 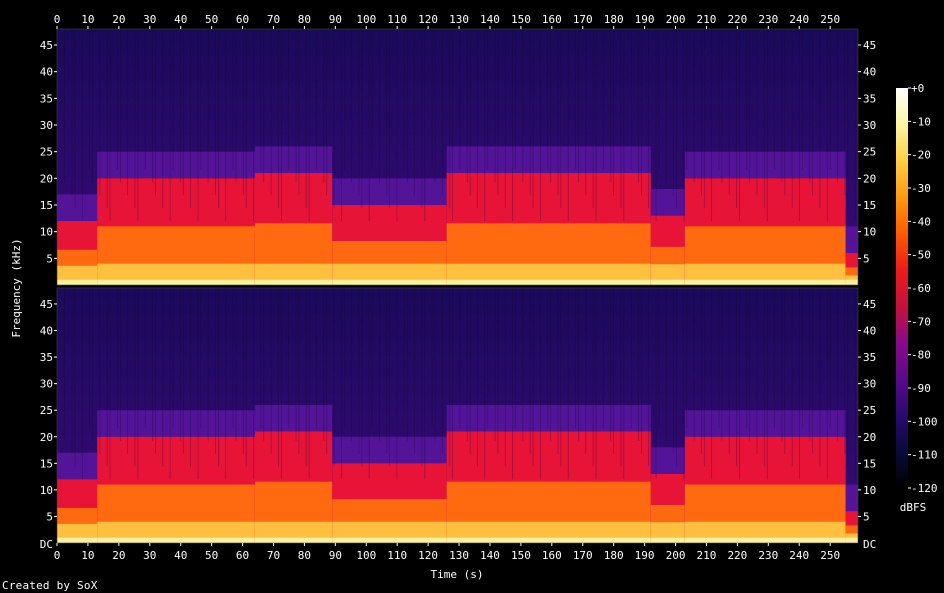 I want to click on x-tick-label-top: 100, so click(x=366, y=19).